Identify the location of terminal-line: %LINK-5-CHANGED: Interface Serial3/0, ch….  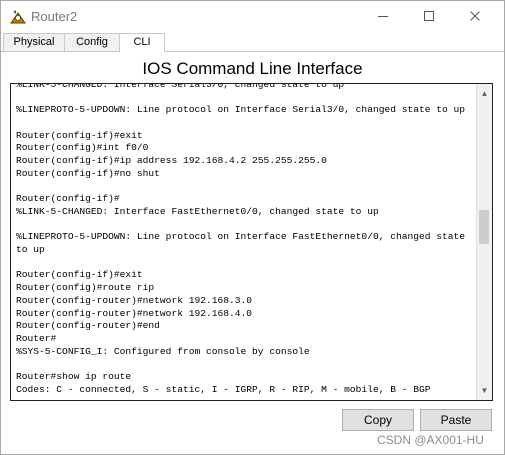
(180, 86).